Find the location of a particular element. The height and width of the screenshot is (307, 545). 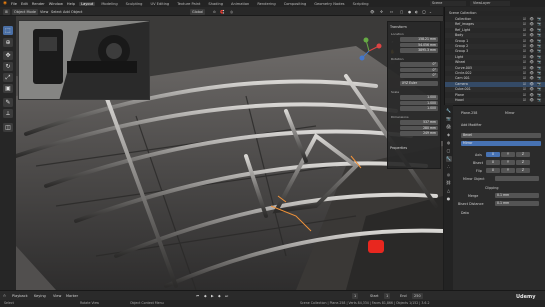

world-tab-icon: ◍ is located at coordinates (449, 143).